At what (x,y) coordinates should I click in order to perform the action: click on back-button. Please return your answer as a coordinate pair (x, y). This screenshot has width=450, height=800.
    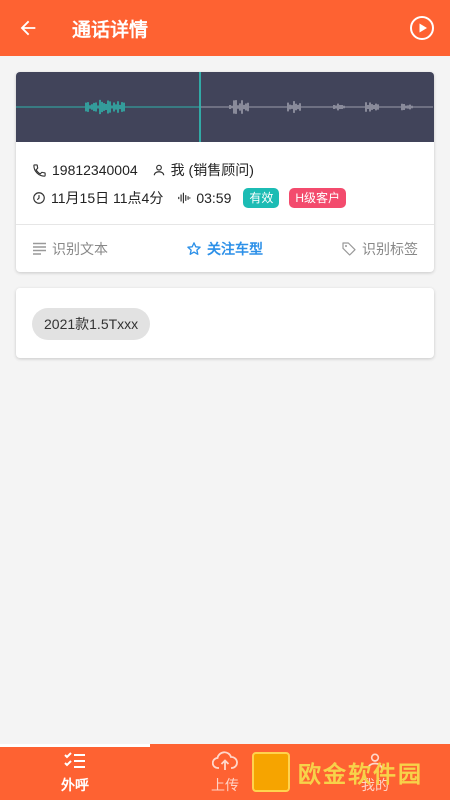
    Looking at the image, I should click on (28, 28).